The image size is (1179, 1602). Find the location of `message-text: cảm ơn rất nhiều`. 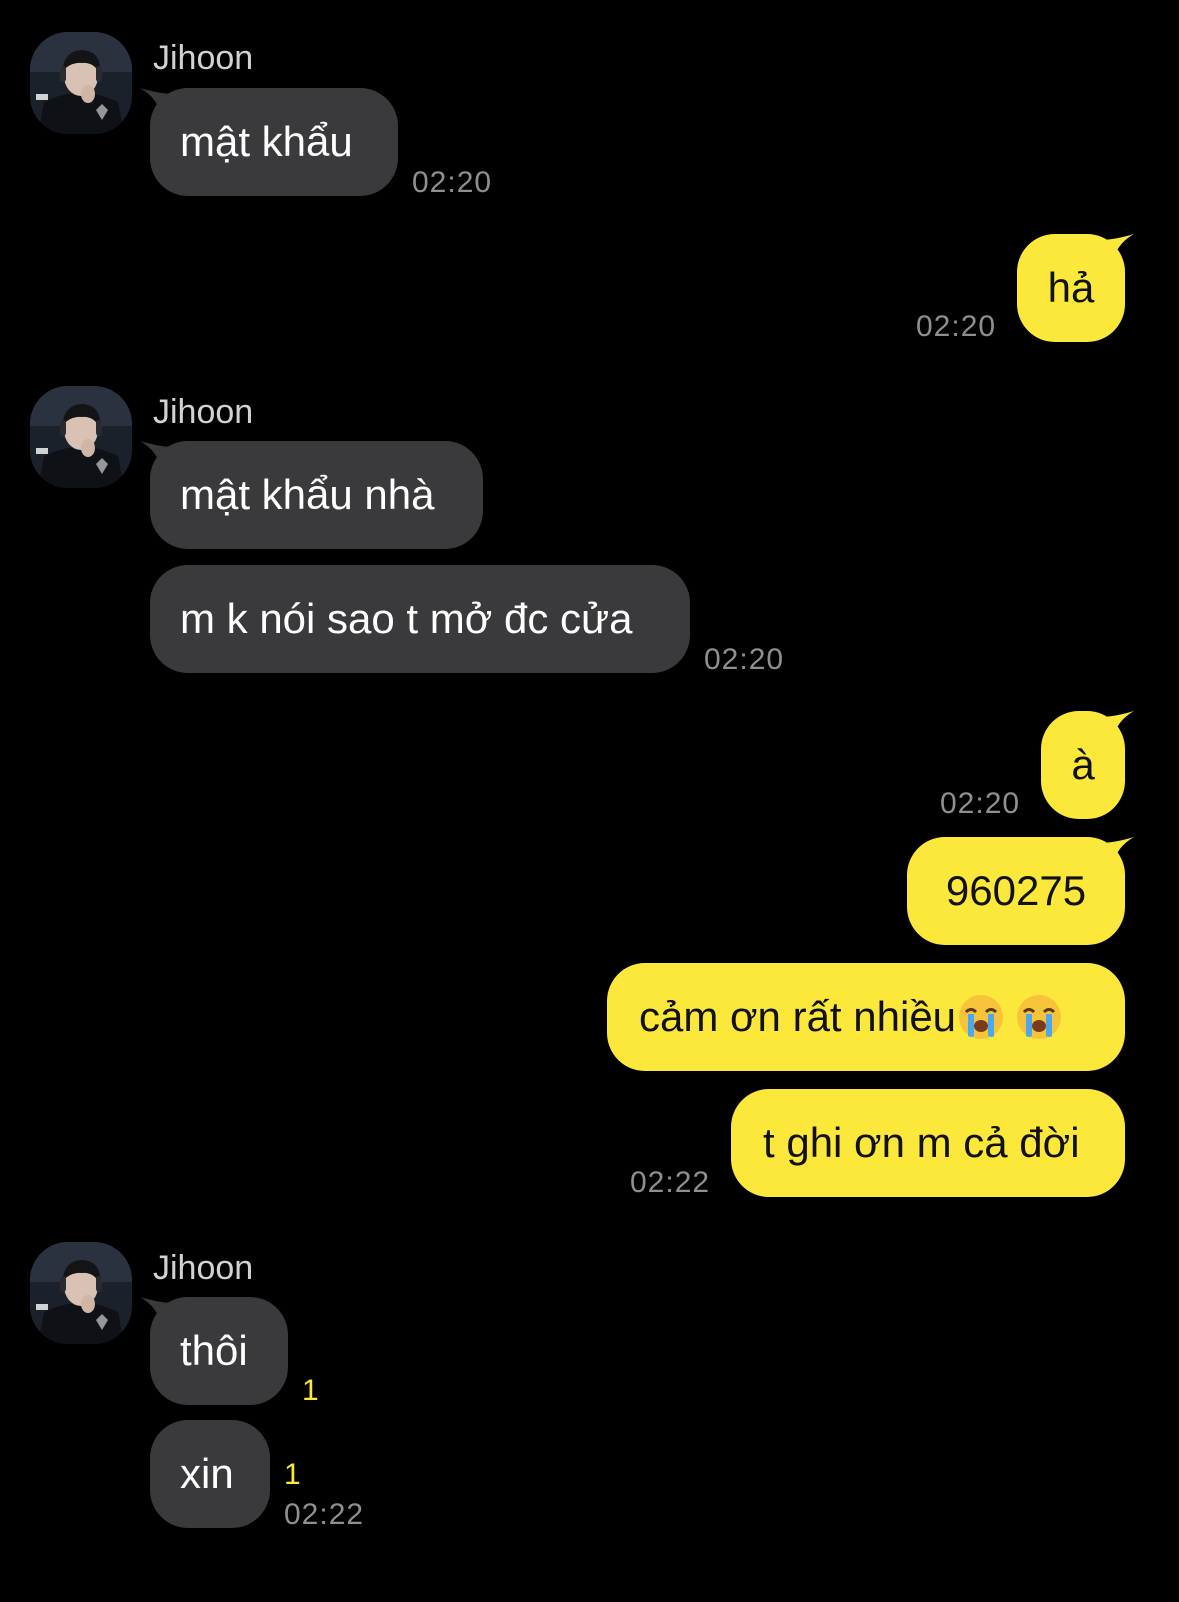

message-text: cảm ơn rất nhiều is located at coordinates (798, 1016).